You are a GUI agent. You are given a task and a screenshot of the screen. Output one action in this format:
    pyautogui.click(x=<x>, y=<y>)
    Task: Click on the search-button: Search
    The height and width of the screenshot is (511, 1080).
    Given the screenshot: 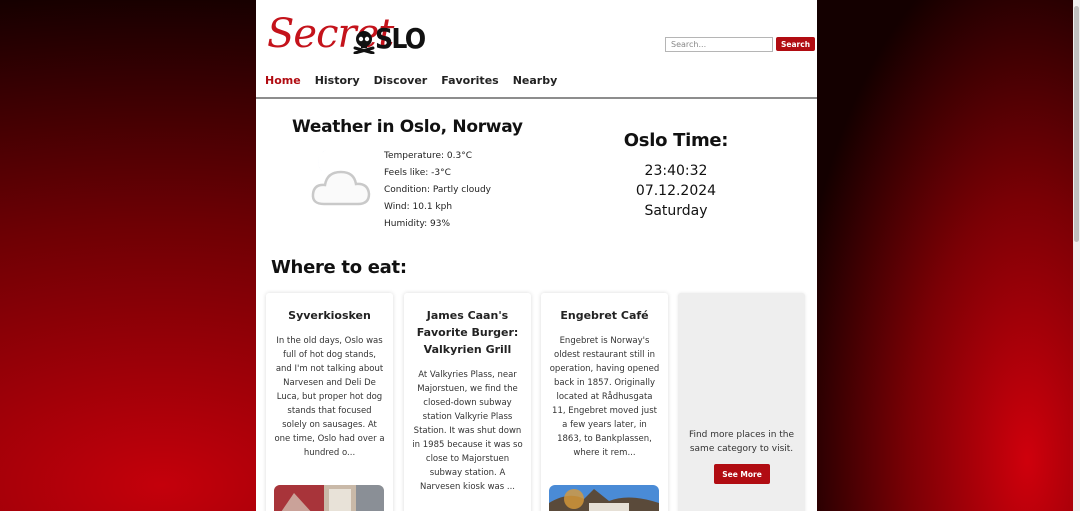 What is the action you would take?
    pyautogui.click(x=796, y=44)
    